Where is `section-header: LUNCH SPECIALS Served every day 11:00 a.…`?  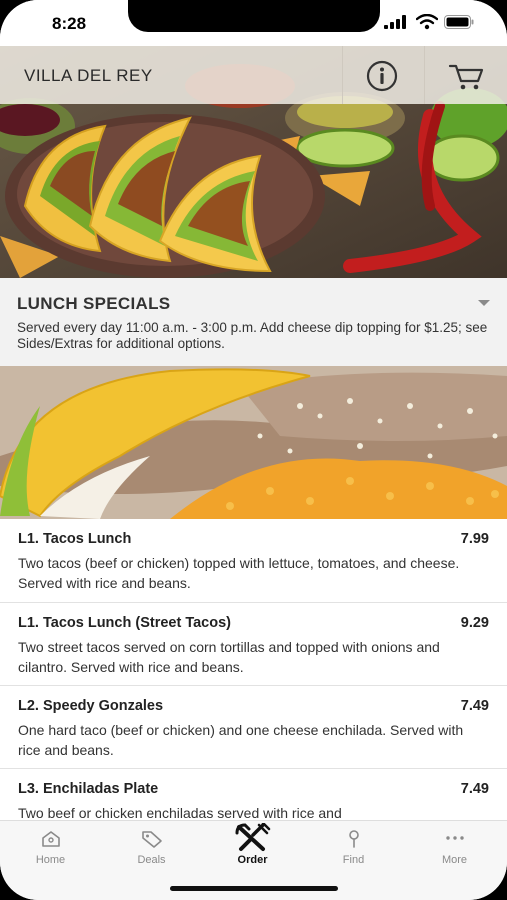 section-header: LUNCH SPECIALS Served every day 11:00 a.… is located at coordinates (253, 322).